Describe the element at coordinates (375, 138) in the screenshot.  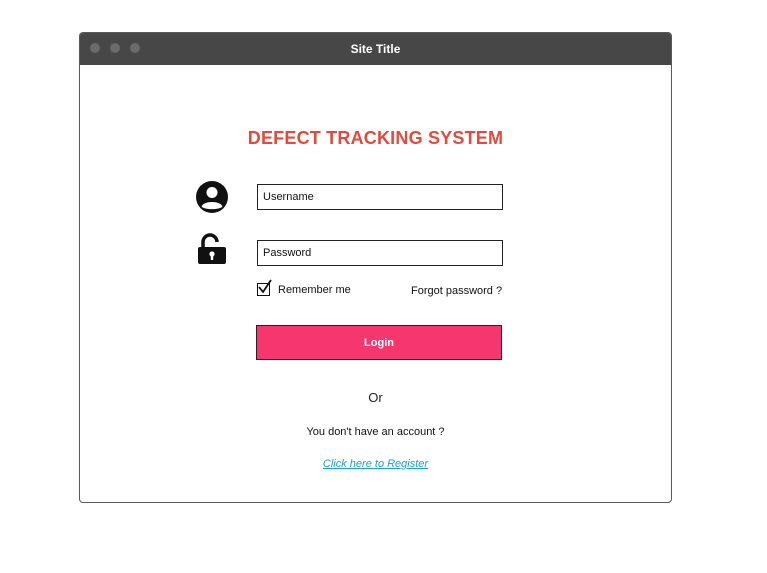
I see `page-title: DEFECT TRACKING SYSTEM` at that location.